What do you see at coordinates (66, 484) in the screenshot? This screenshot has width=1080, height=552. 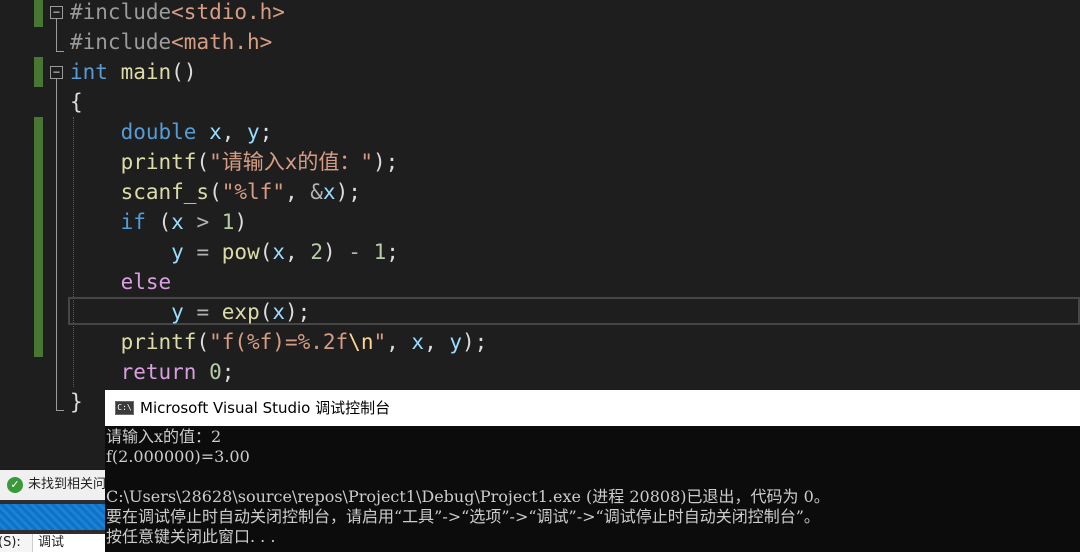 I see `issues-status-text: 未找到相关问题` at bounding box center [66, 484].